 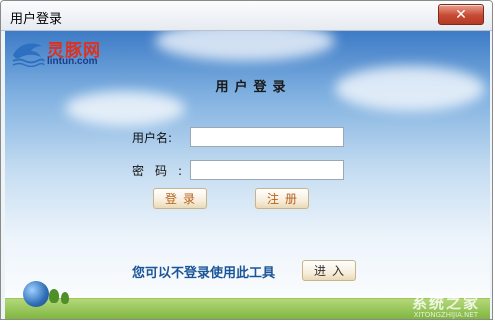 I want to click on login-button: 登录, so click(x=180, y=198).